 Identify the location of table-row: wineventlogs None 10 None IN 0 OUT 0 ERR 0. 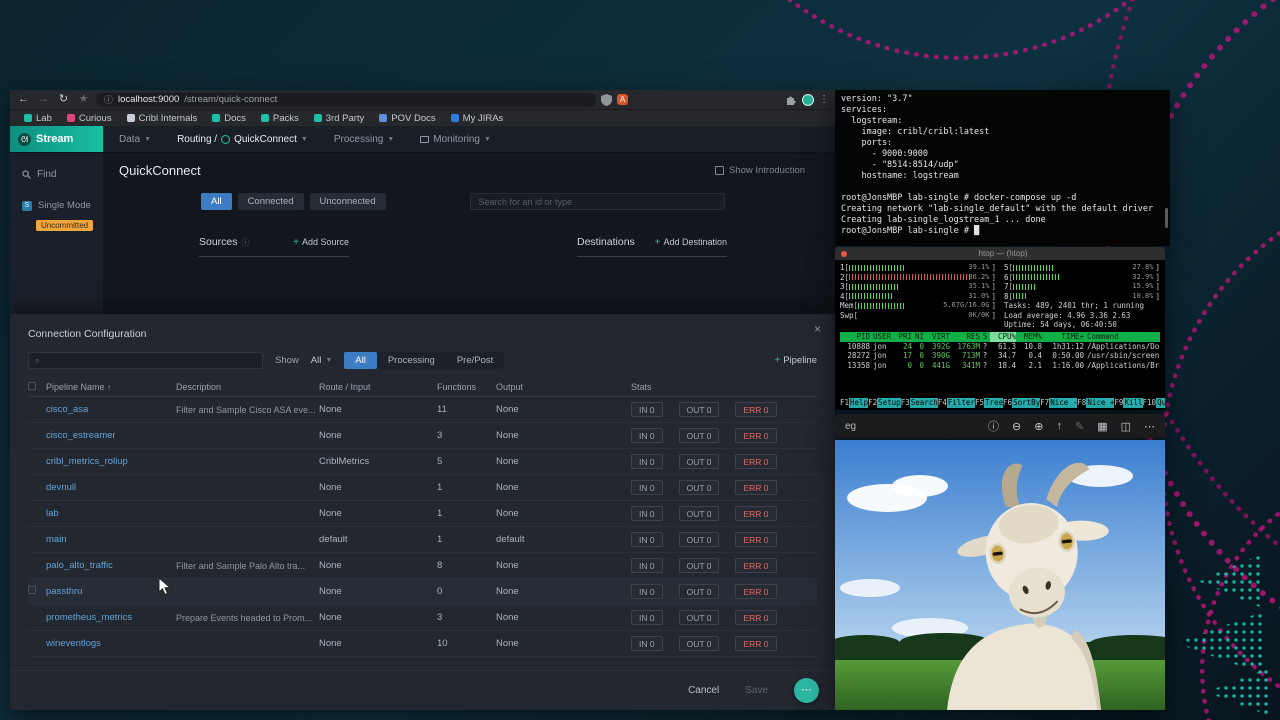
(422, 644).